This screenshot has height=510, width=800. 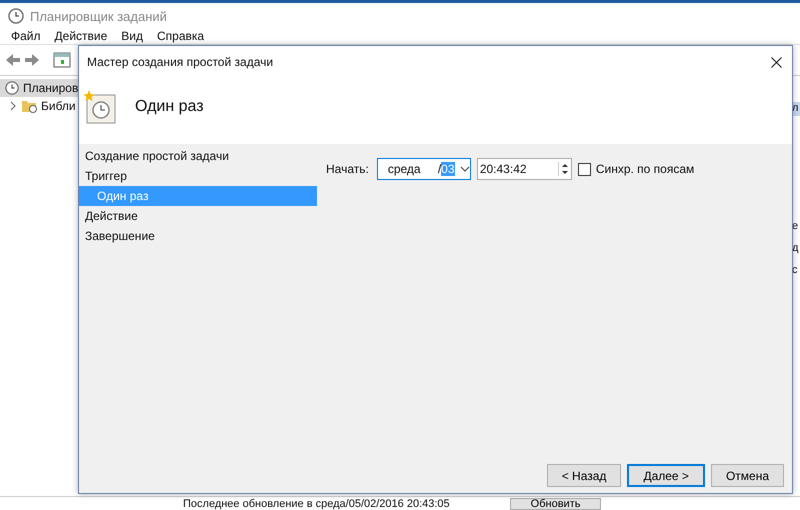 What do you see at coordinates (81, 36) in the screenshot?
I see `menu-item: Действие` at bounding box center [81, 36].